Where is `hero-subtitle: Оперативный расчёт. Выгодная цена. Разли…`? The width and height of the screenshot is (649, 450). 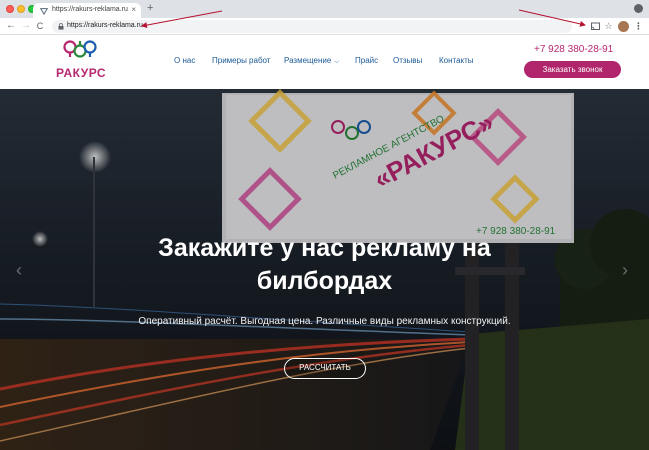 hero-subtitle: Оперативный расчёт. Выгодная цена. Разли… is located at coordinates (324, 321).